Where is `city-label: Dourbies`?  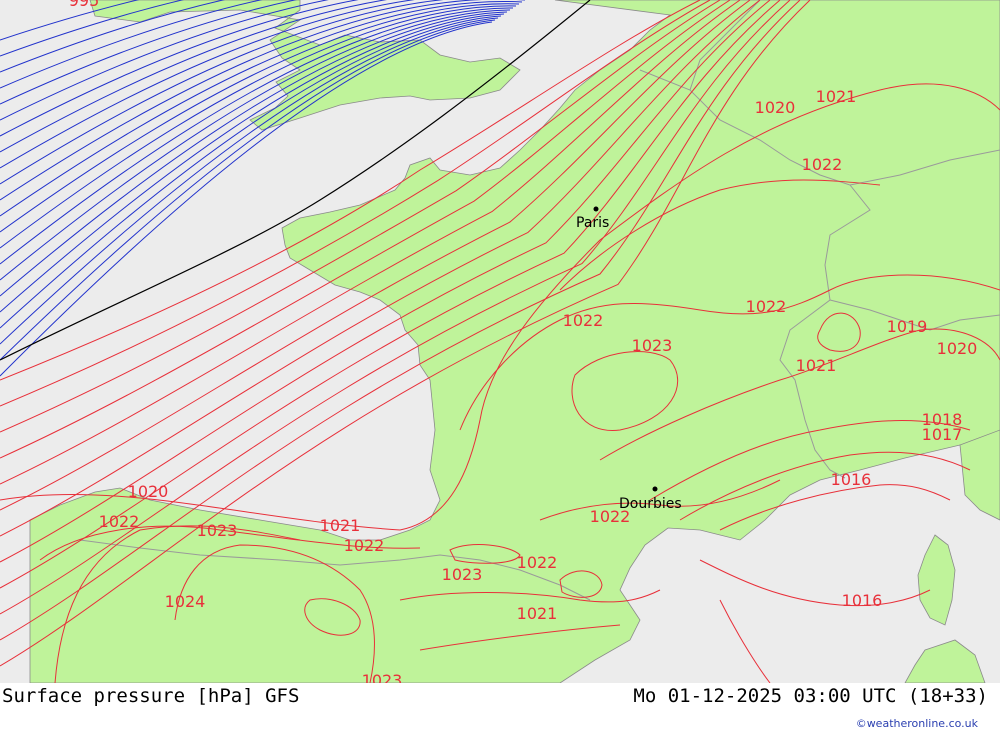
city-label: Dourbies is located at coordinates (650, 504).